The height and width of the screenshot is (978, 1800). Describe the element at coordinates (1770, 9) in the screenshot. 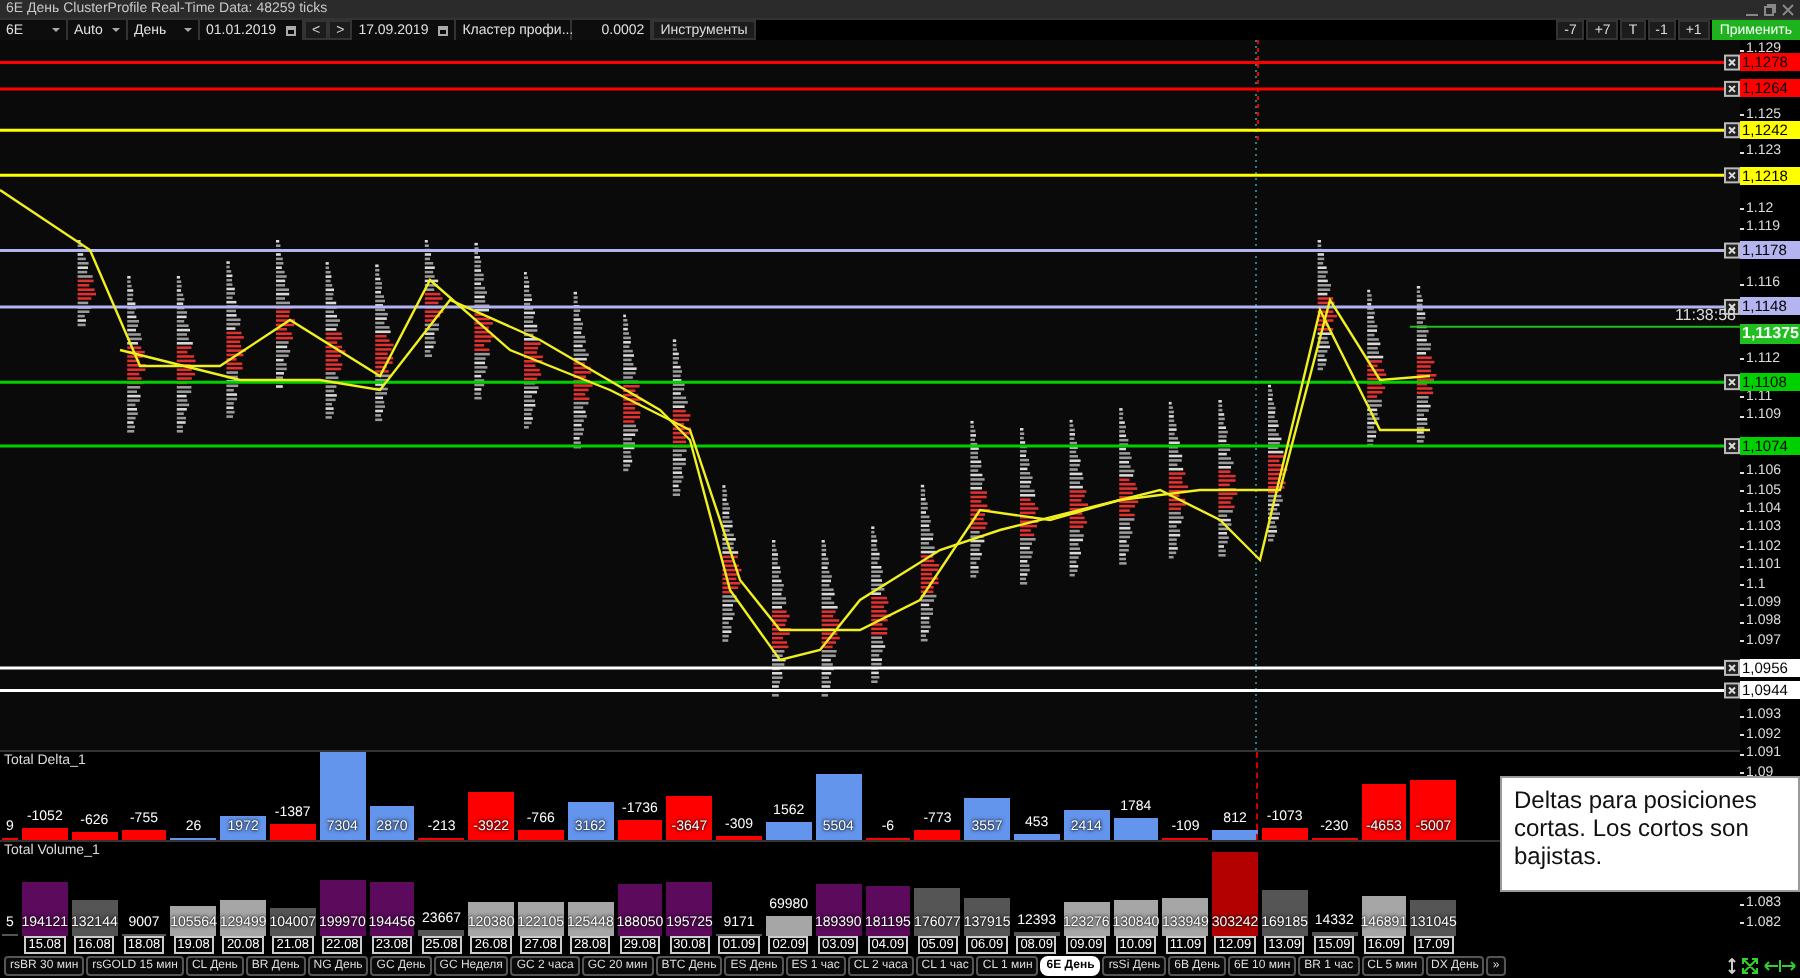

I see `restore-icon` at that location.